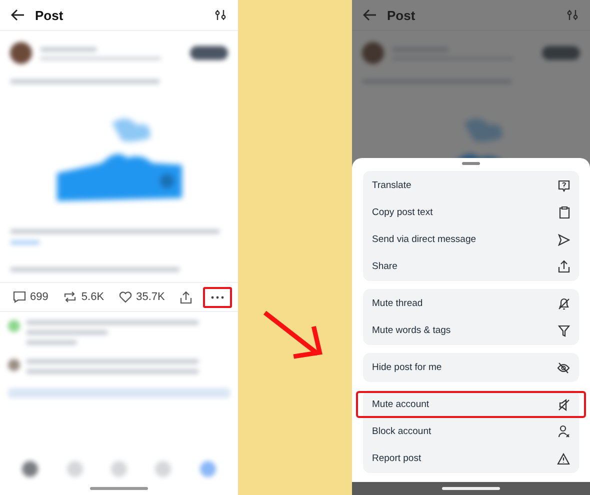  I want to click on warning-icon, so click(563, 458).